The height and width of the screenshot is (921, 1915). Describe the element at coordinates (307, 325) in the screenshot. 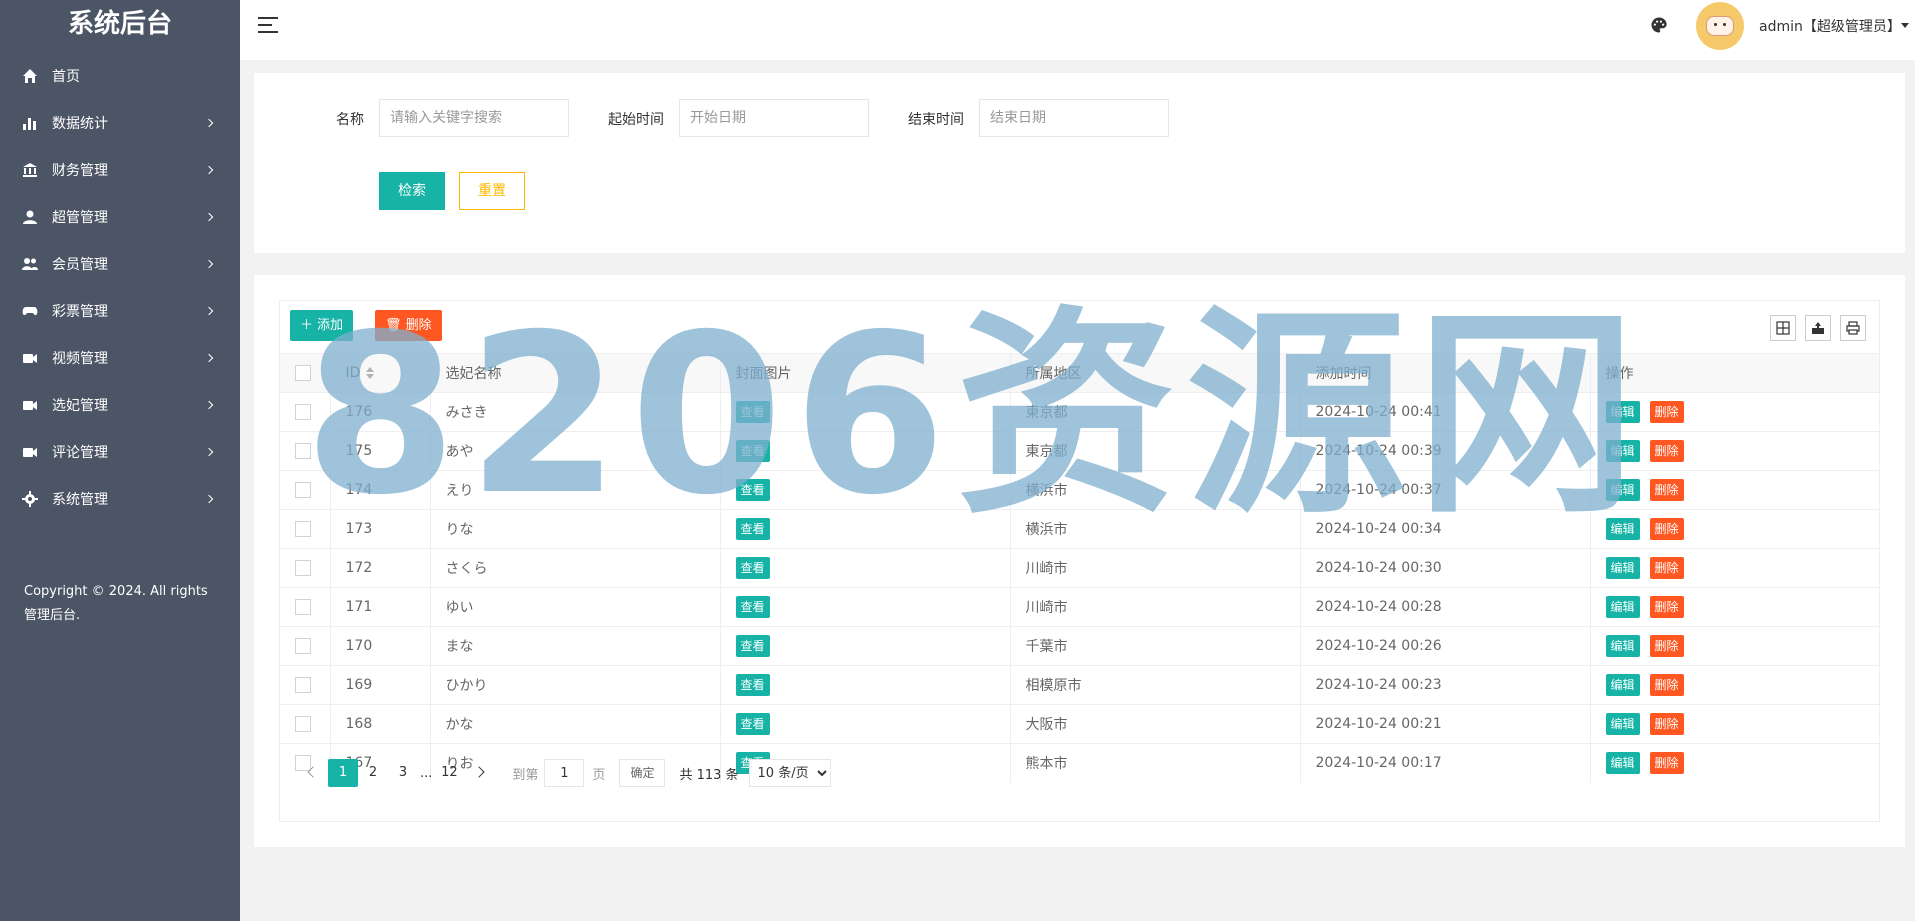

I see `plus-icon: ＋` at that location.